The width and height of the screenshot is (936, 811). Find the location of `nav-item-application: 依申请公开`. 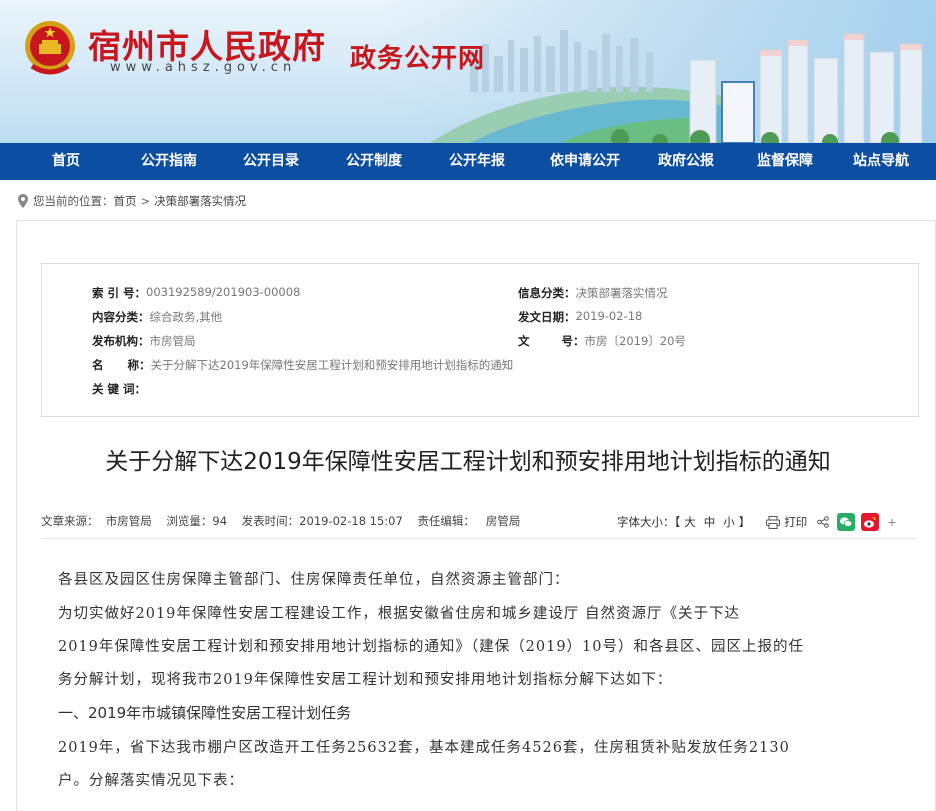

nav-item-application: 依申请公开 is located at coordinates (585, 161).